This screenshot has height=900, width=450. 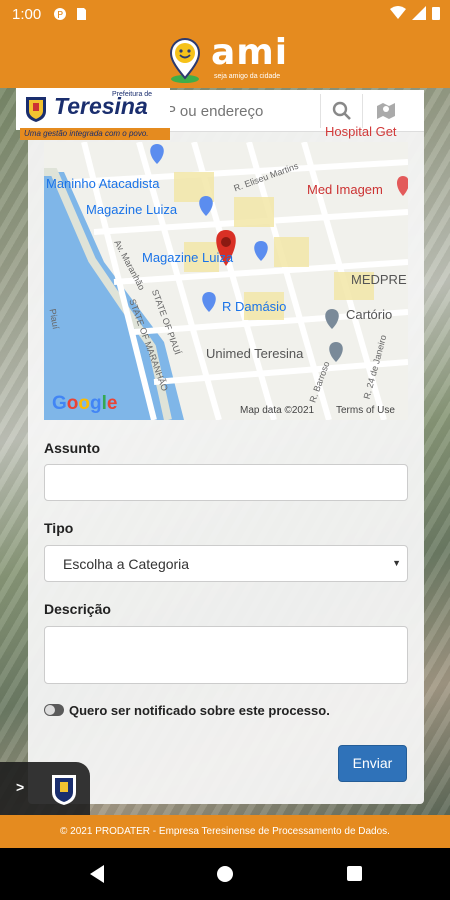 What do you see at coordinates (345, 189) in the screenshot?
I see `map-place-medimagem: Med Imagem` at bounding box center [345, 189].